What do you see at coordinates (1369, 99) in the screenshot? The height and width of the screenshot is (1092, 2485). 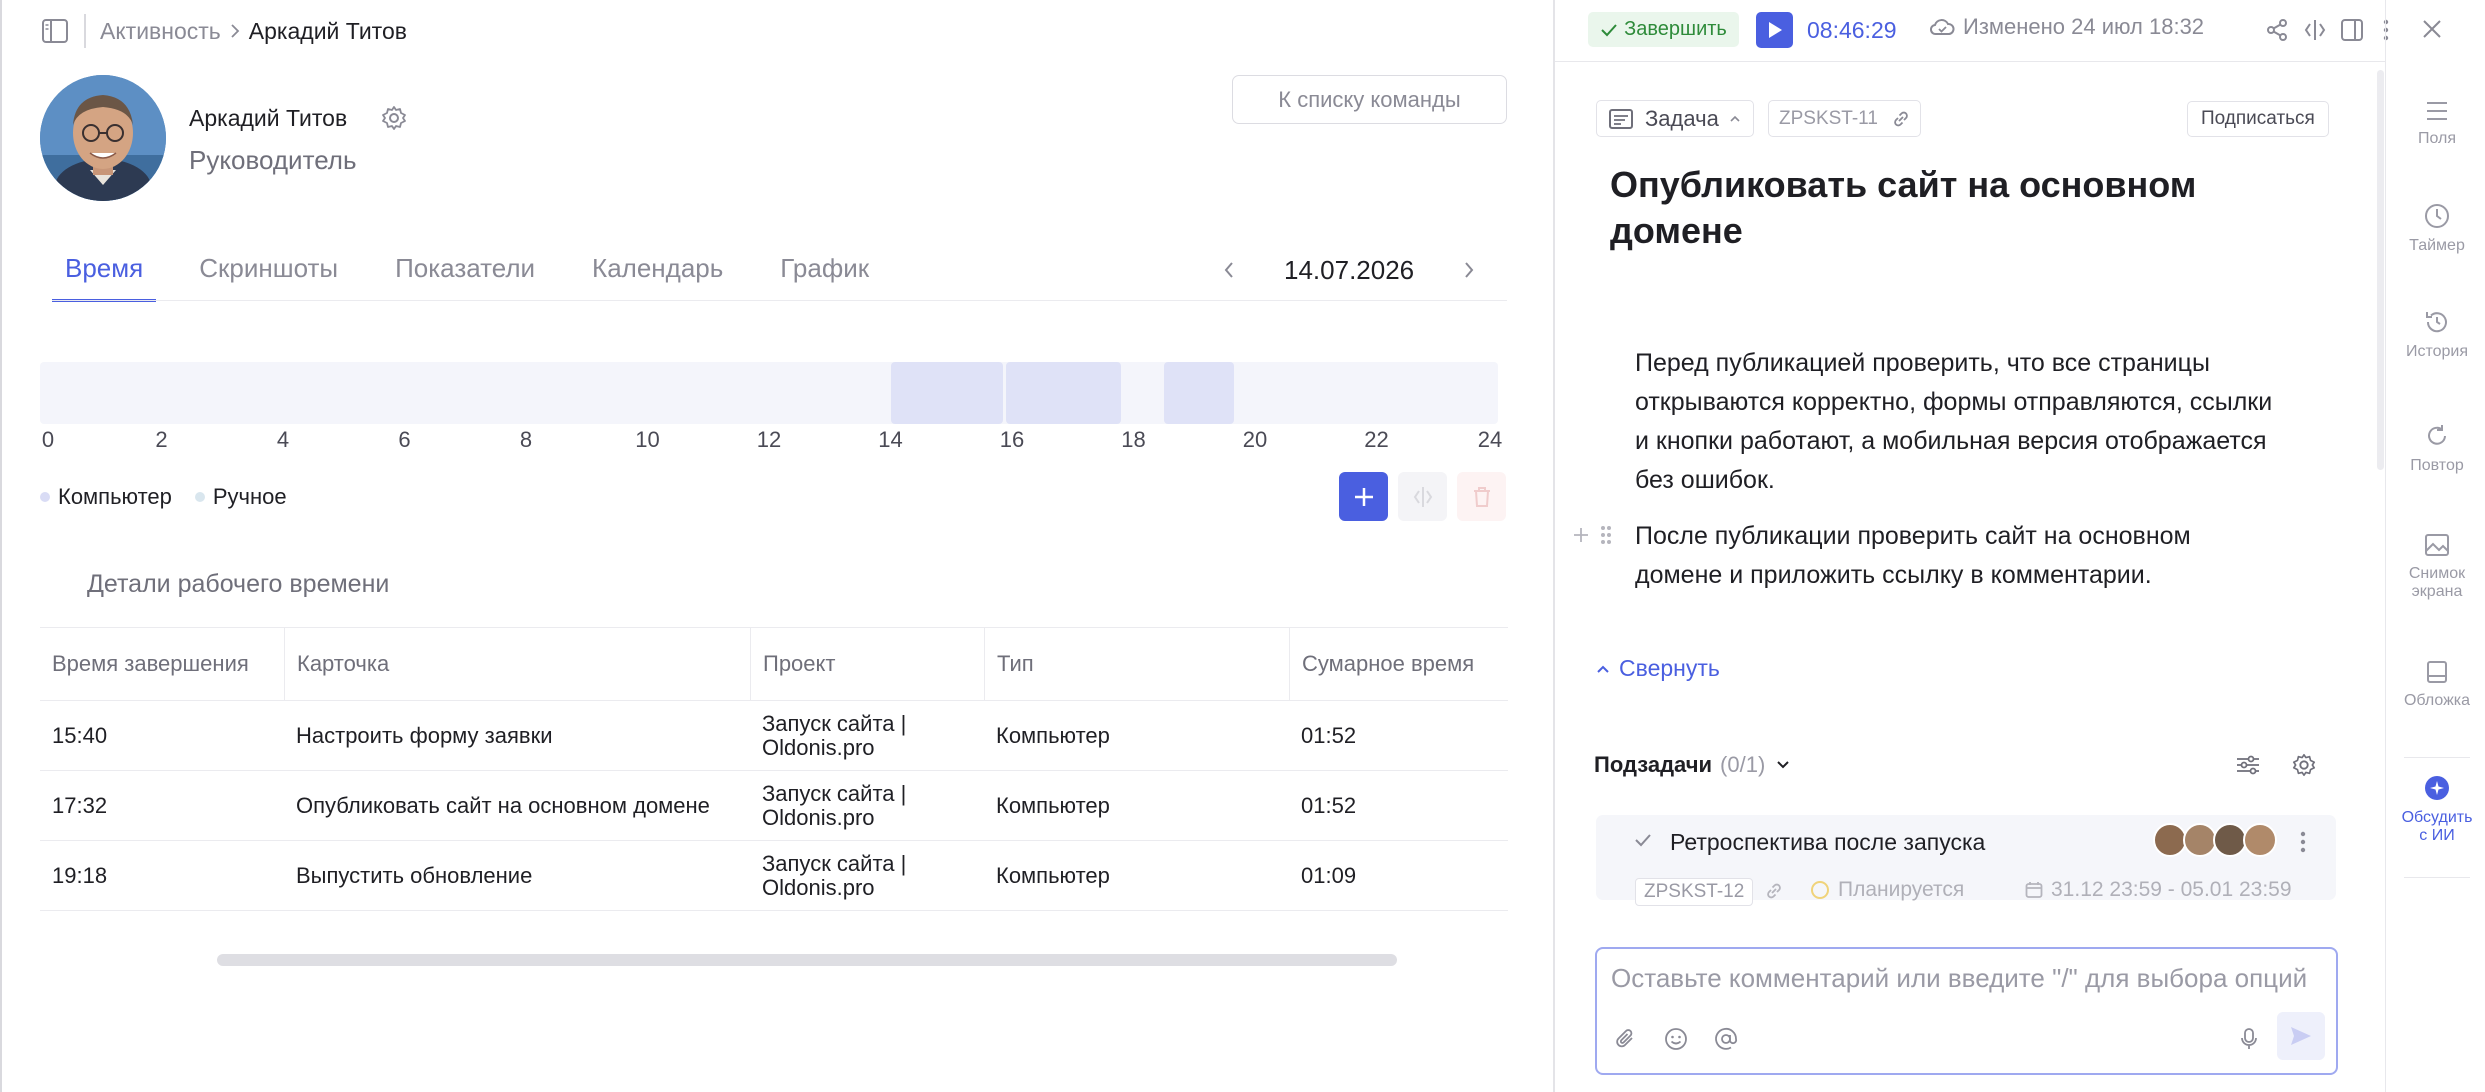 I see `team-list-button: К списку команды` at bounding box center [1369, 99].